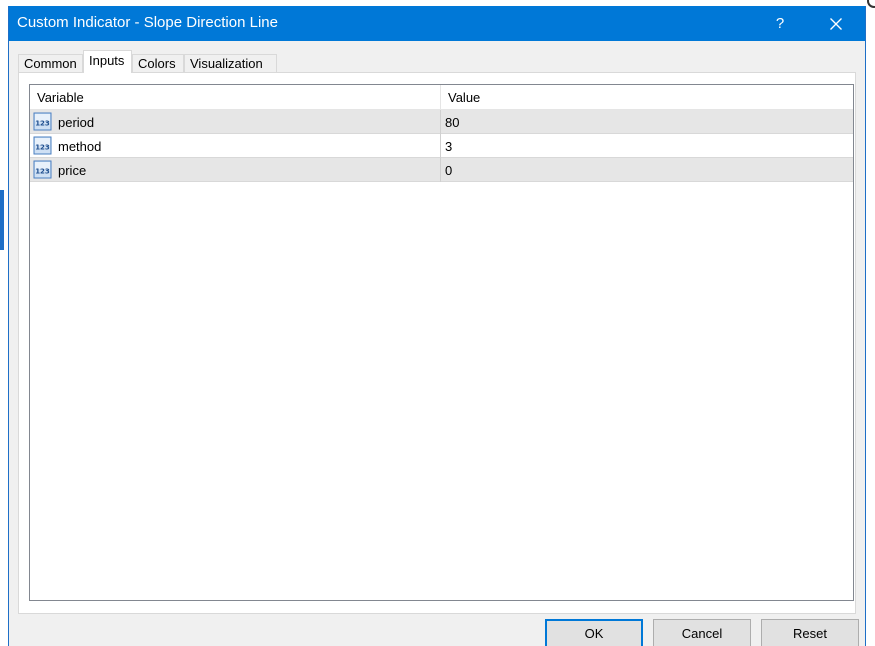  What do you see at coordinates (72, 170) in the screenshot?
I see `variable-name: price` at bounding box center [72, 170].